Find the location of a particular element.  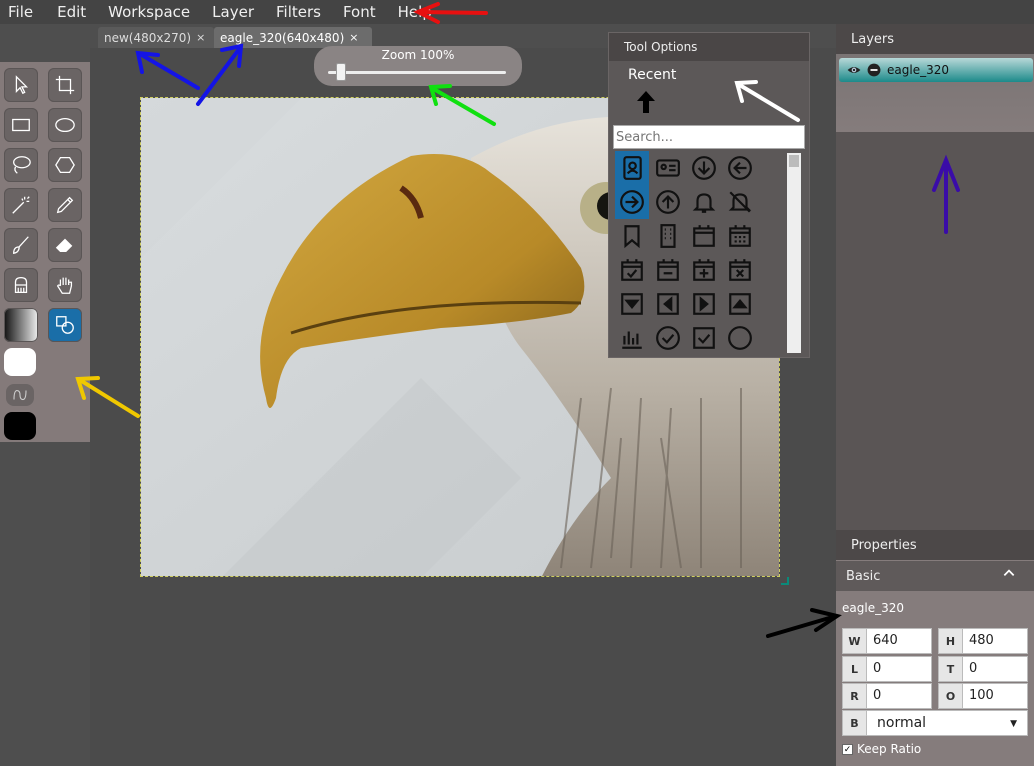

left-field: L 0 is located at coordinates (887, 669).